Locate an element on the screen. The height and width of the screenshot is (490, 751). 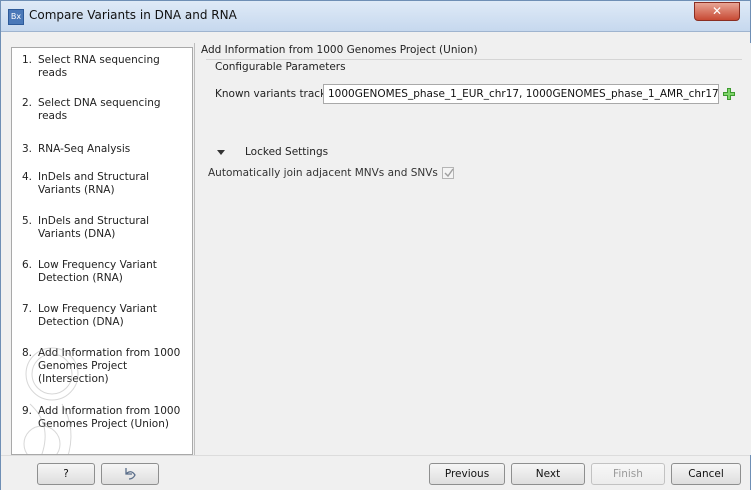
step-number: 2. is located at coordinates (26, 103).